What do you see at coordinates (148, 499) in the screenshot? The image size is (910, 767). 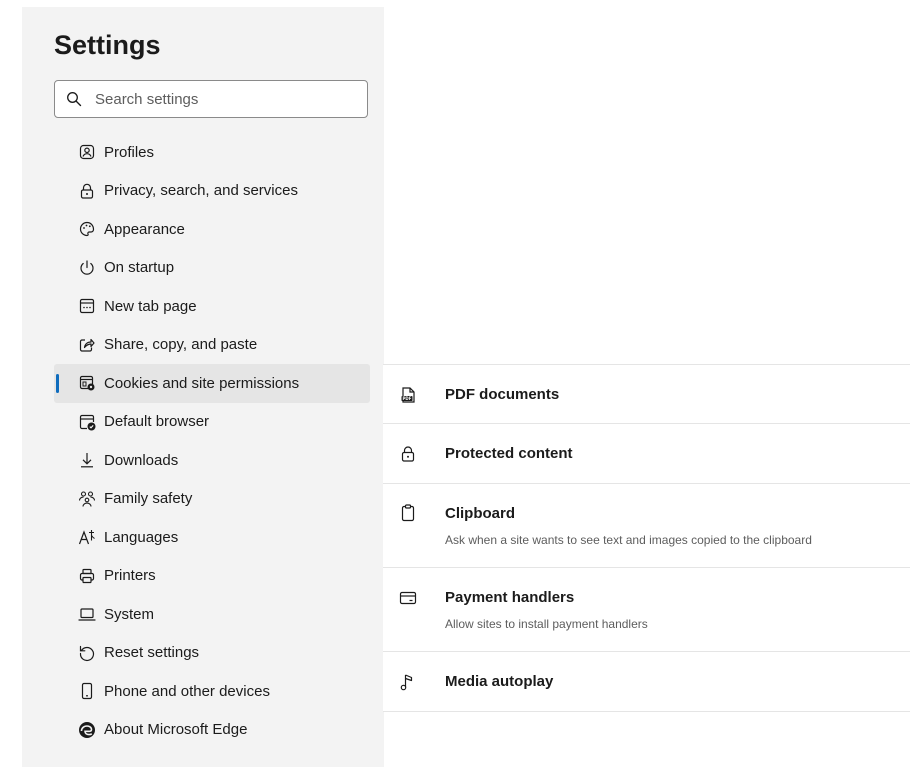 I see `sidebar-item-label: Family safety` at bounding box center [148, 499].